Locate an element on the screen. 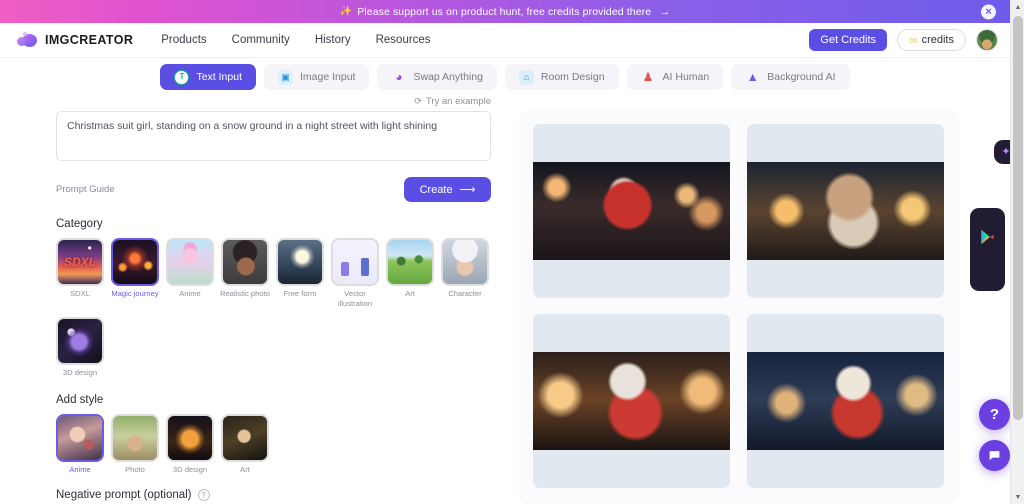 The width and height of the screenshot is (1024, 504). refresh-icon: ⟳ is located at coordinates (418, 101).